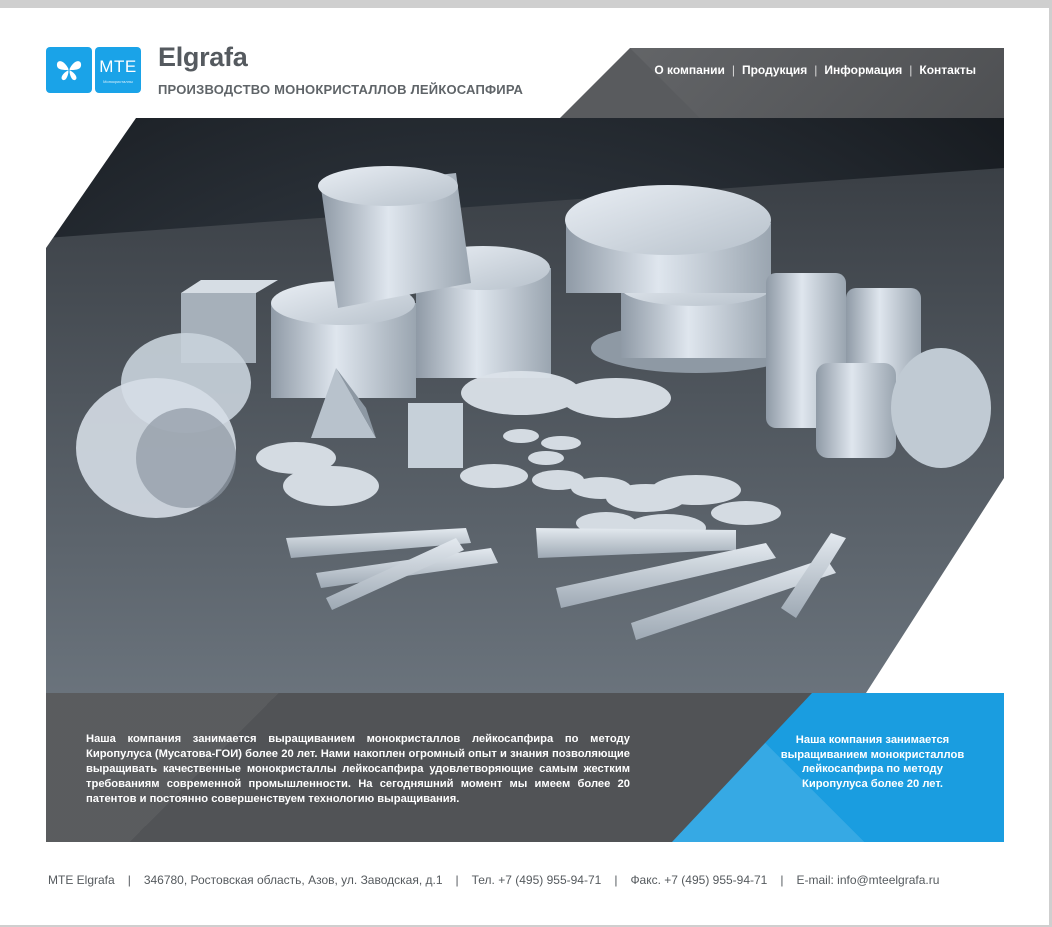  I want to click on logo-text: MTE, so click(118, 66).